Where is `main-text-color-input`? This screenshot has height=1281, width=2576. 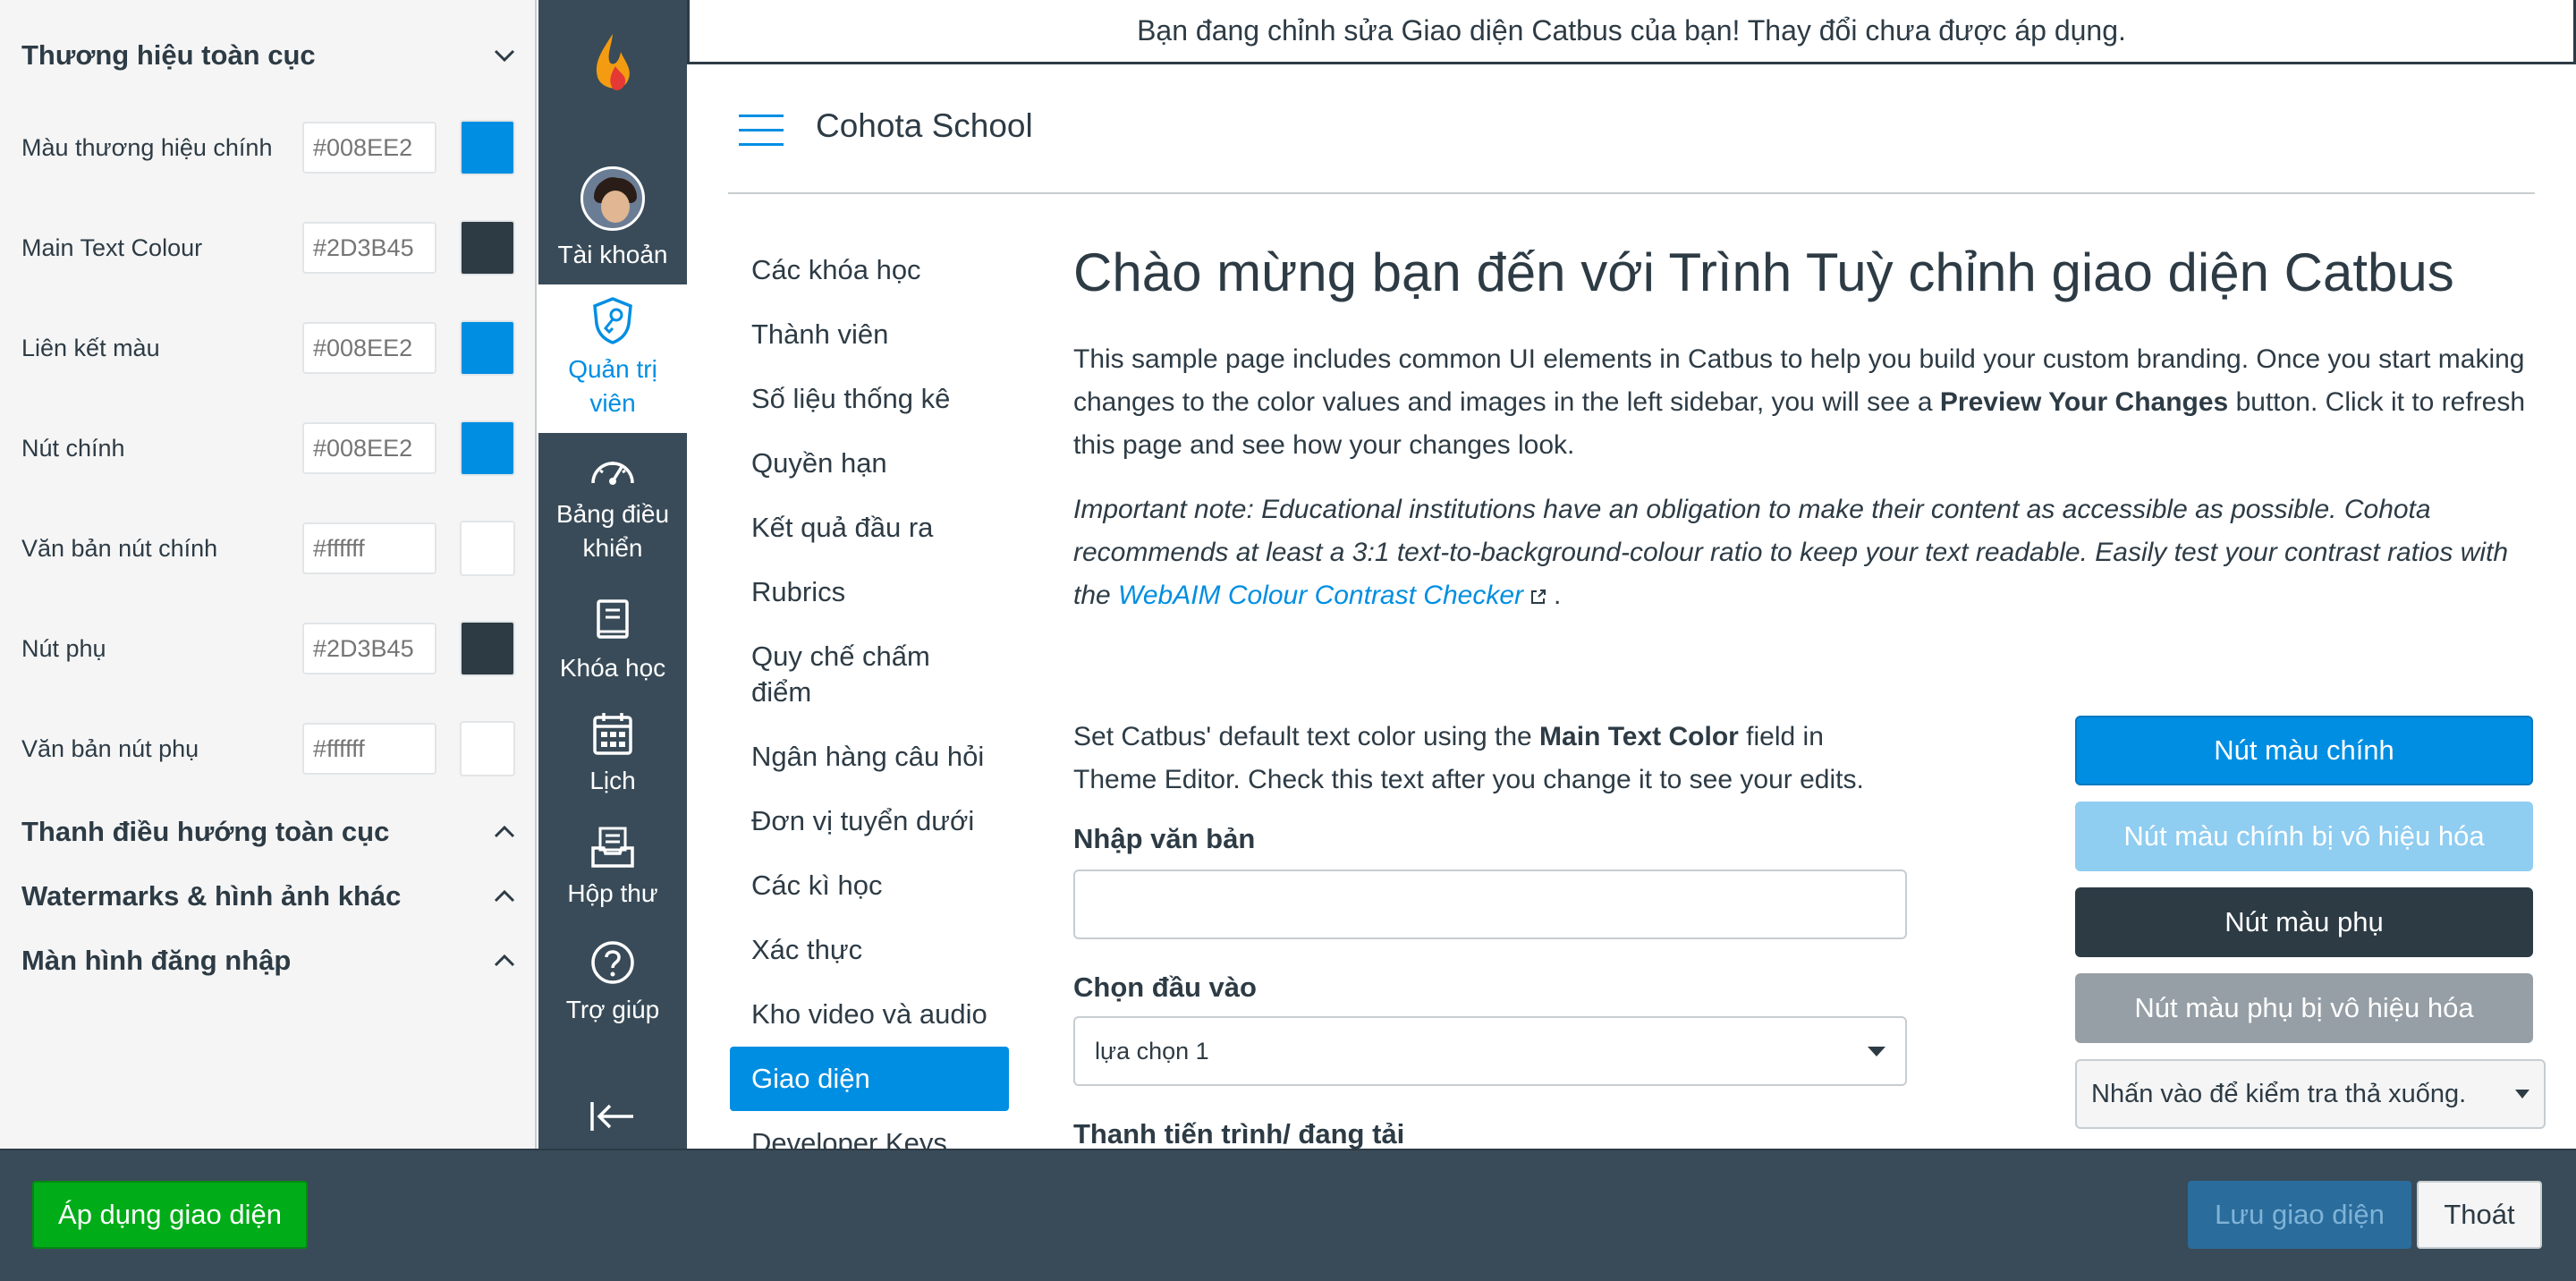 main-text-color-input is located at coordinates (369, 248).